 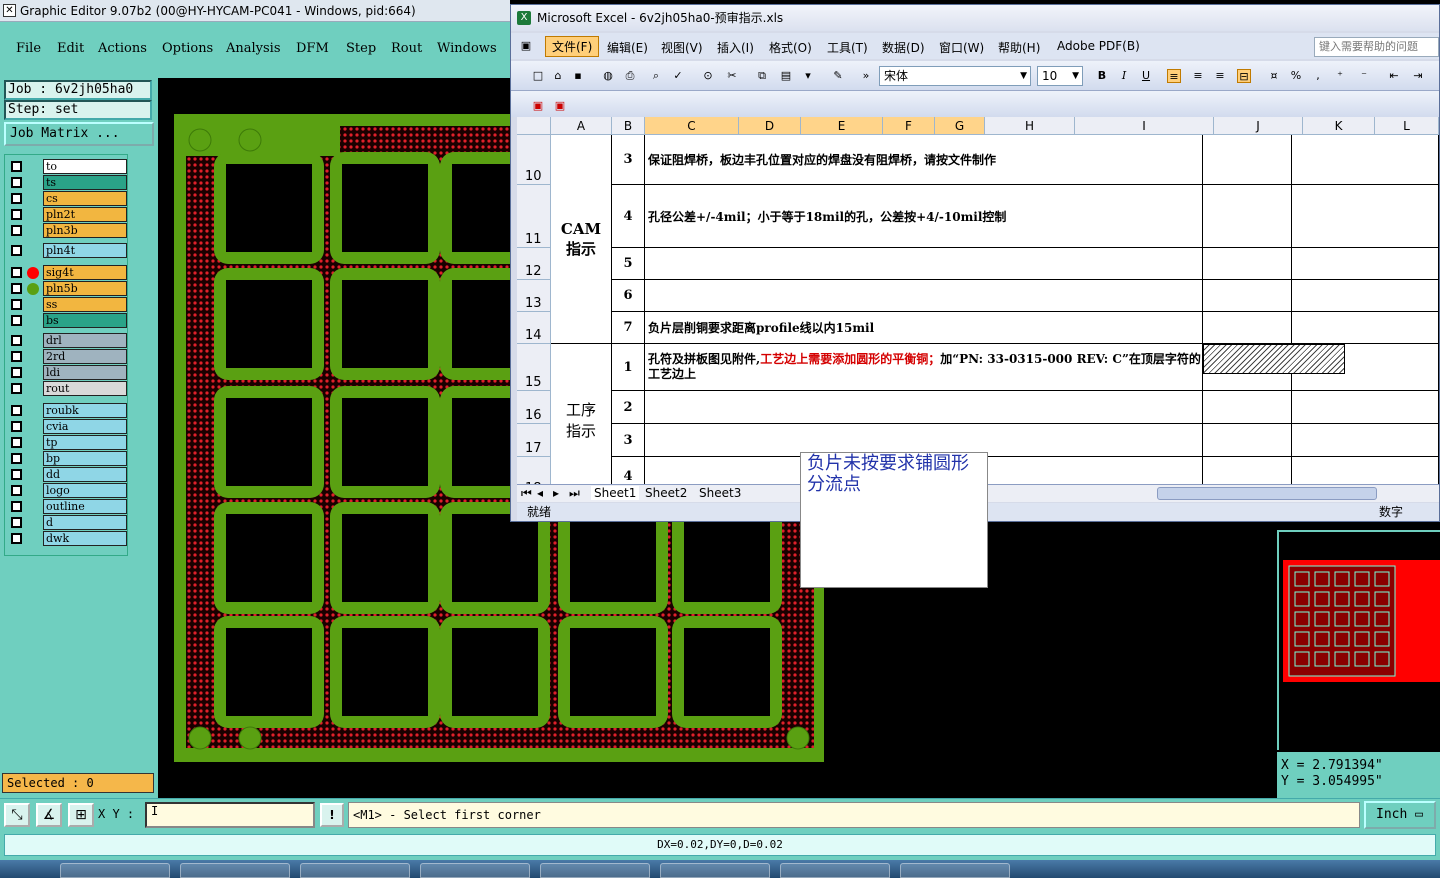 What do you see at coordinates (1146, 76) in the screenshot?
I see `underline-icon: U` at bounding box center [1146, 76].